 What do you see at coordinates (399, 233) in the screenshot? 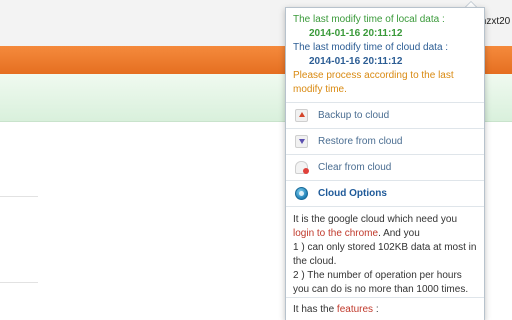
I see `description-text-end: . And you` at bounding box center [399, 233].